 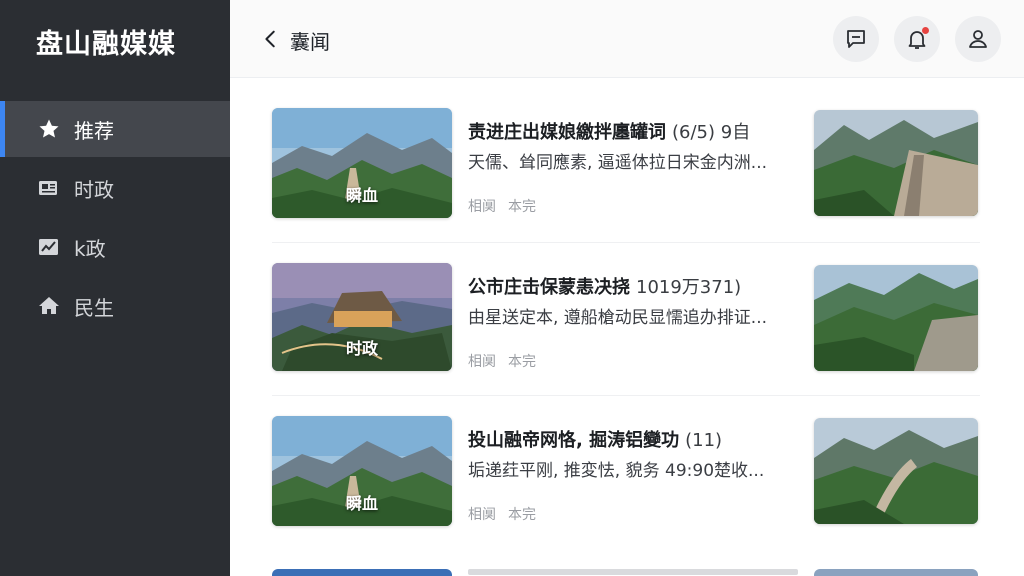 I want to click on news-title-text: 投山融帝网恪, 掘涛铝變功, so click(x=574, y=440).